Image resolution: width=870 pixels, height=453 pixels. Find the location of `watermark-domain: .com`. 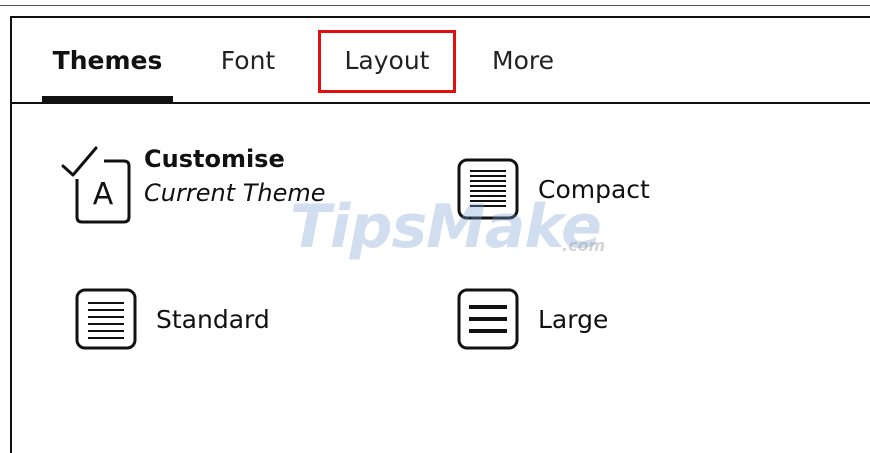

watermark-domain: .com is located at coordinates (584, 245).